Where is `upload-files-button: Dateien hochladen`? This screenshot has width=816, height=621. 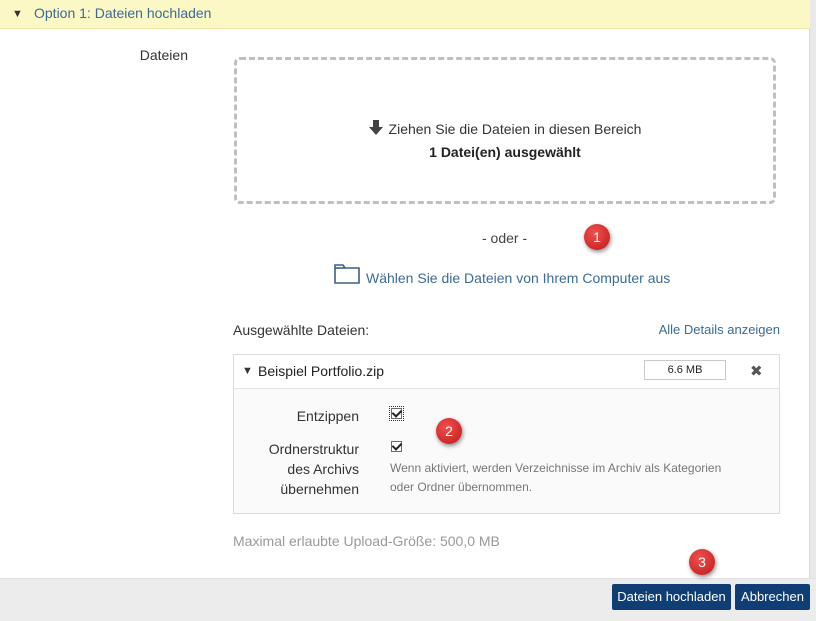
upload-files-button: Dateien hochladen is located at coordinates (671, 597).